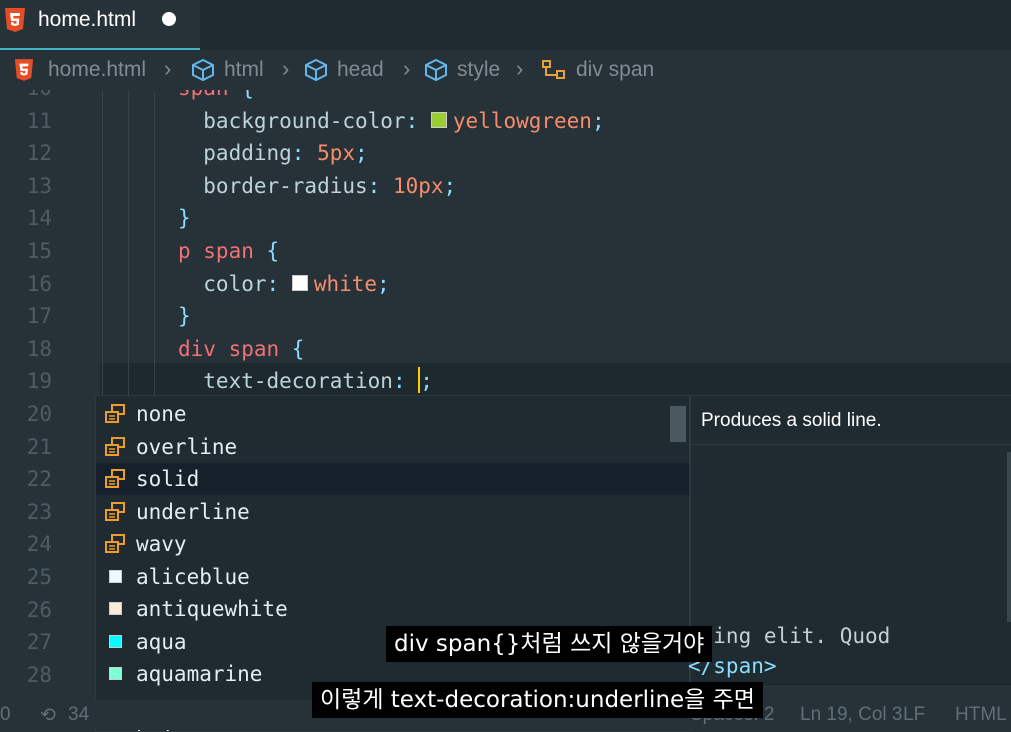 This screenshot has height=732, width=1011. I want to click on details-divider, so click(851, 444).